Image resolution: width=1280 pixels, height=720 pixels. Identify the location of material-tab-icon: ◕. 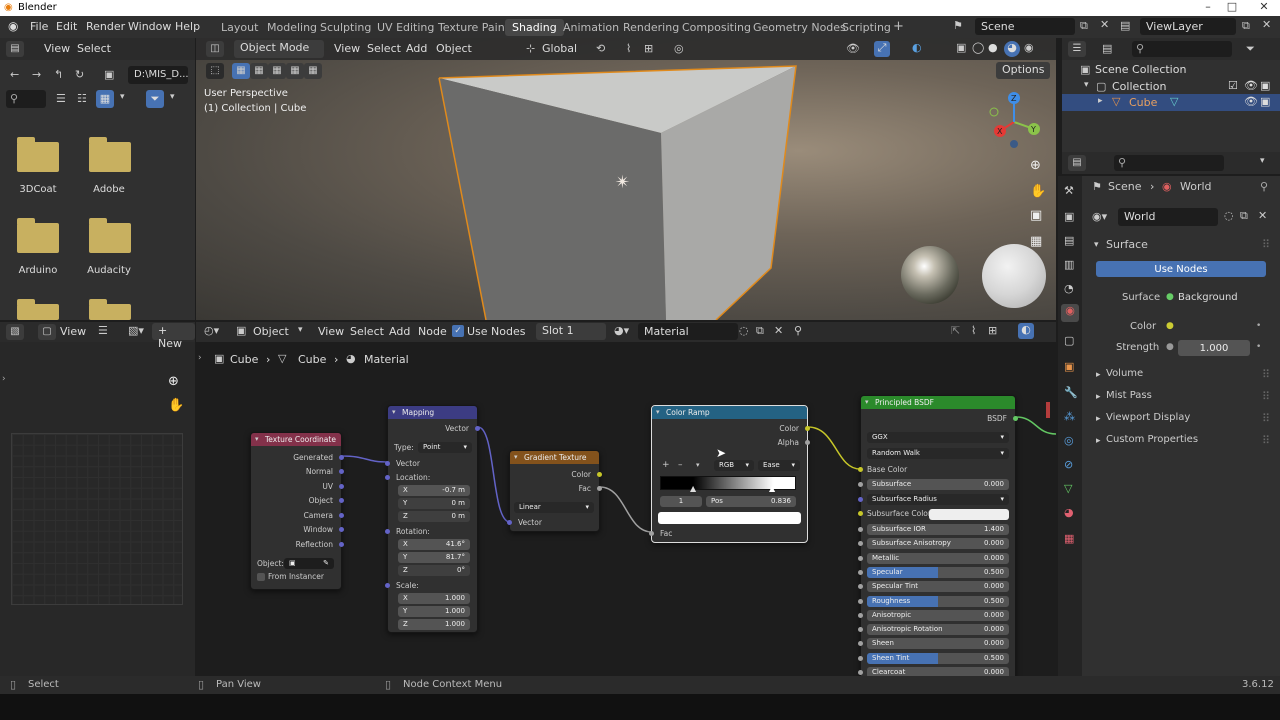
(1069, 512).